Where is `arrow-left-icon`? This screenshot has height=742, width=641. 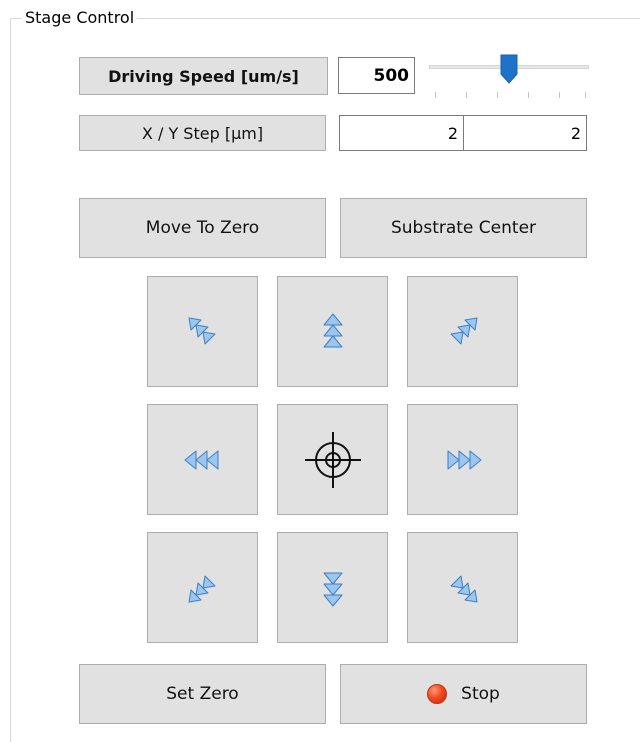 arrow-left-icon is located at coordinates (201, 459).